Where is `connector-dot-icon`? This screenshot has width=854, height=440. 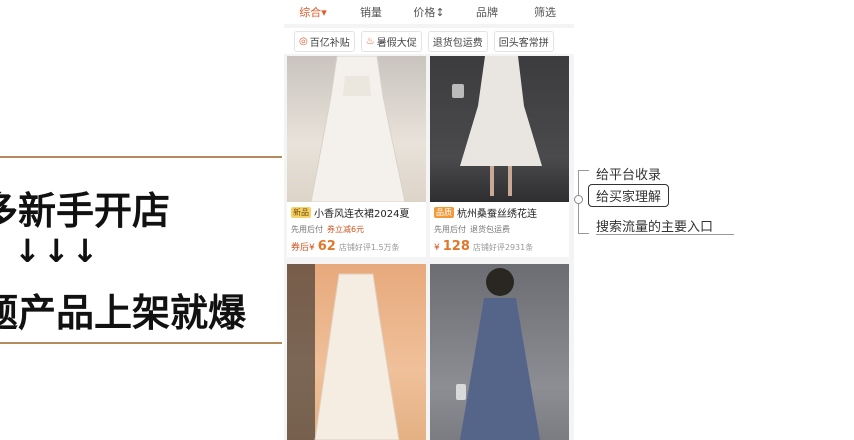
connector-dot-icon is located at coordinates (578, 199).